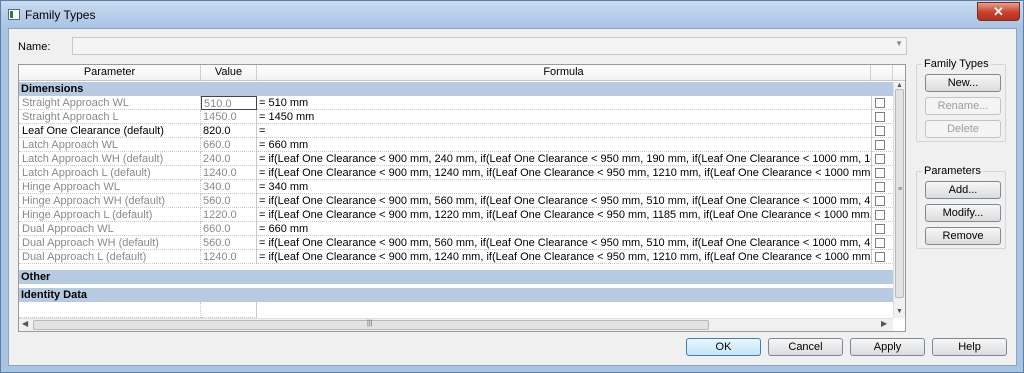 This screenshot has height=373, width=1024. What do you see at coordinates (229, 215) in the screenshot?
I see `value-cell: 1220.0` at bounding box center [229, 215].